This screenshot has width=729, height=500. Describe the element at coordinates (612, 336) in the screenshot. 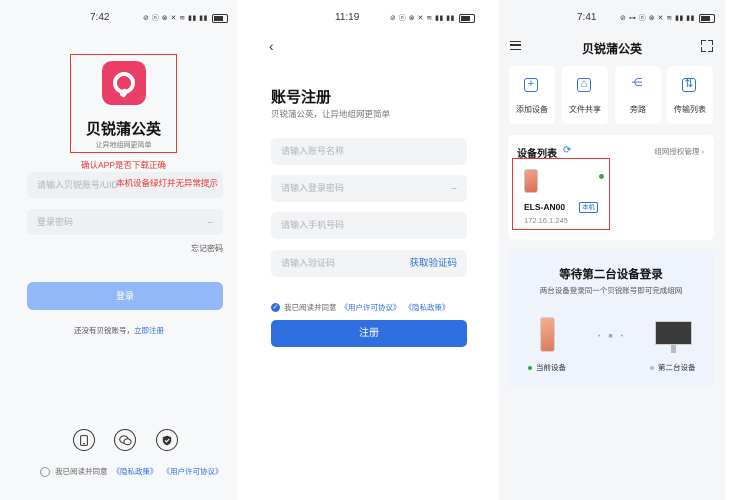

I see `connection-dots: • ■ •` at that location.